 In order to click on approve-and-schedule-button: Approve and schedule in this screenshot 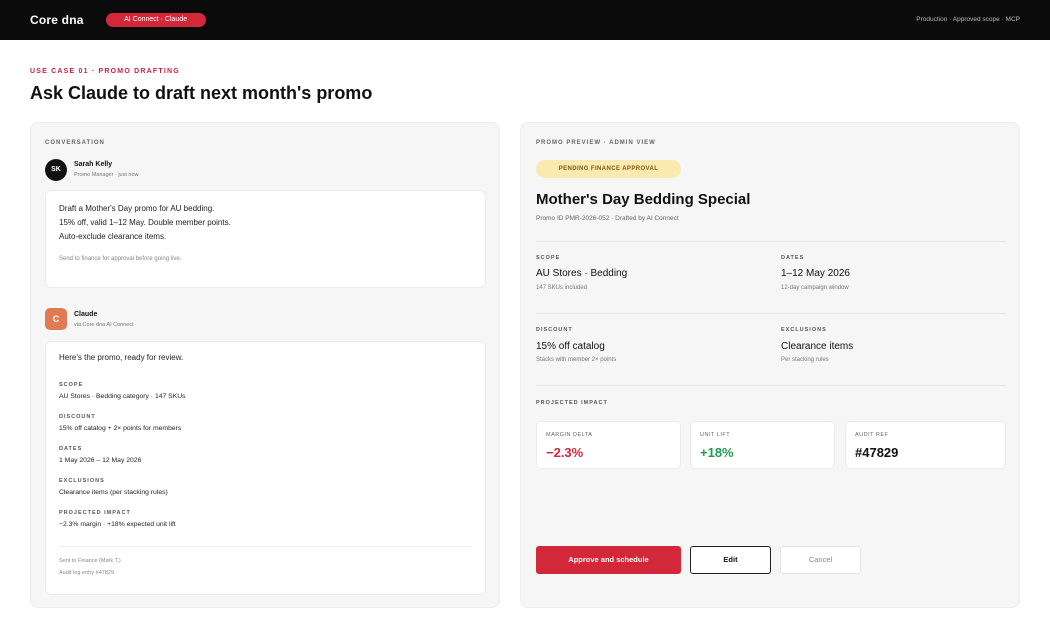, I will do `click(608, 560)`.